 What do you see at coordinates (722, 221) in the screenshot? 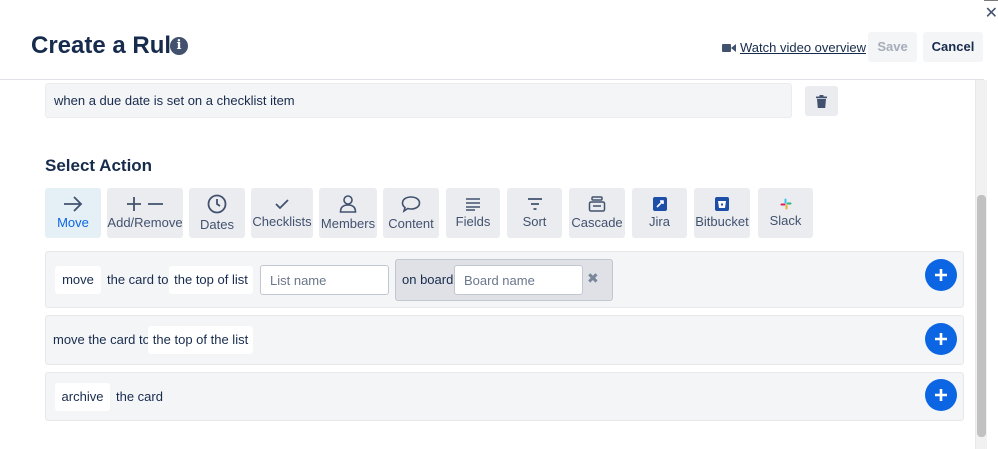
I see `tab-label: Bitbucket` at bounding box center [722, 221].